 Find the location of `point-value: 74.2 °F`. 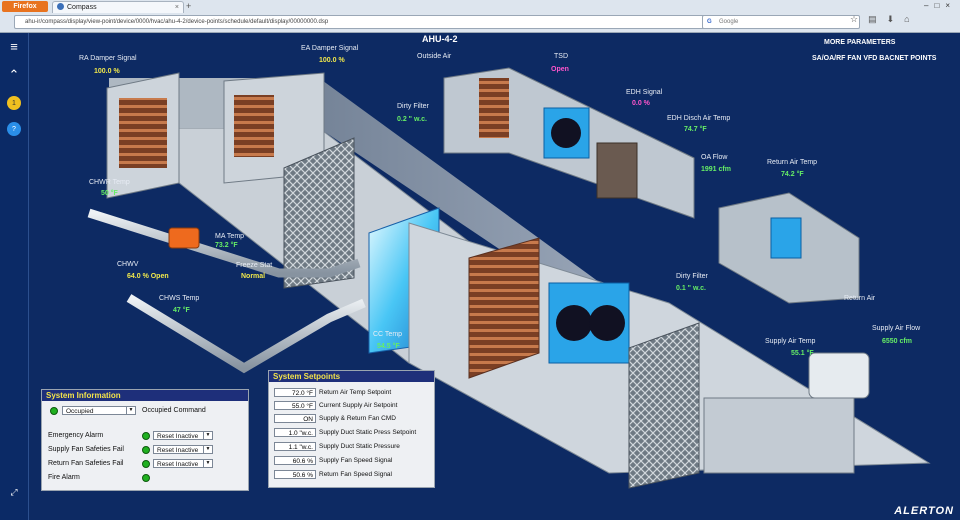

point-value: 74.2 °F is located at coordinates (792, 174).